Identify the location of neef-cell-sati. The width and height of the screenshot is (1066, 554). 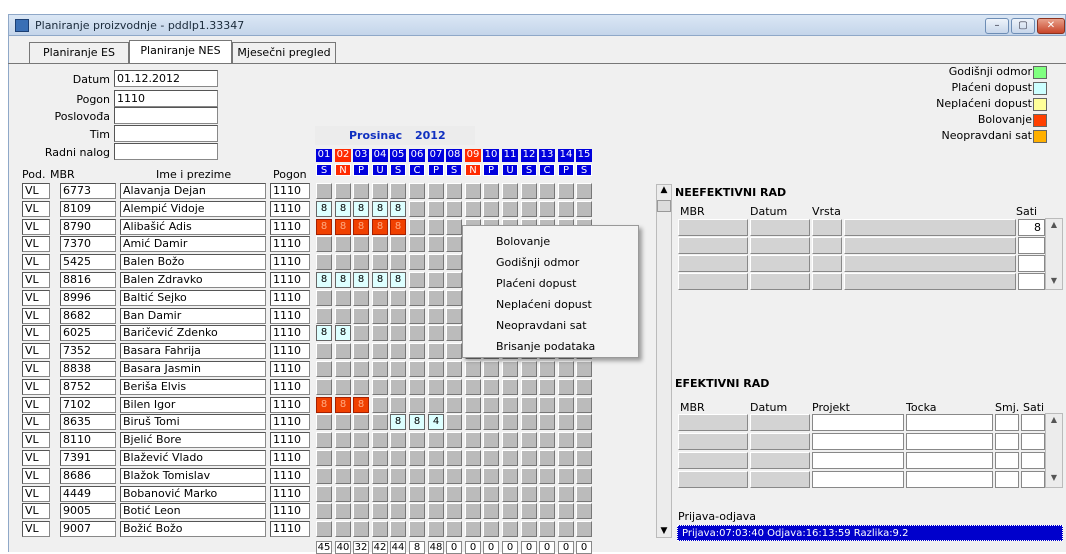
(1031, 263).